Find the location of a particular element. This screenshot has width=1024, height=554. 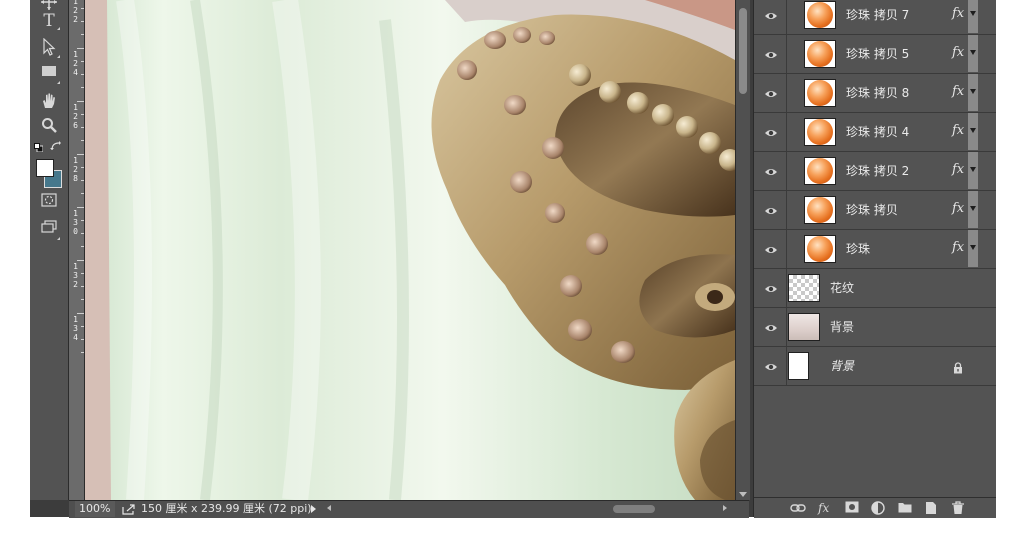

layer-style-button: fx is located at coordinates (826, 508).